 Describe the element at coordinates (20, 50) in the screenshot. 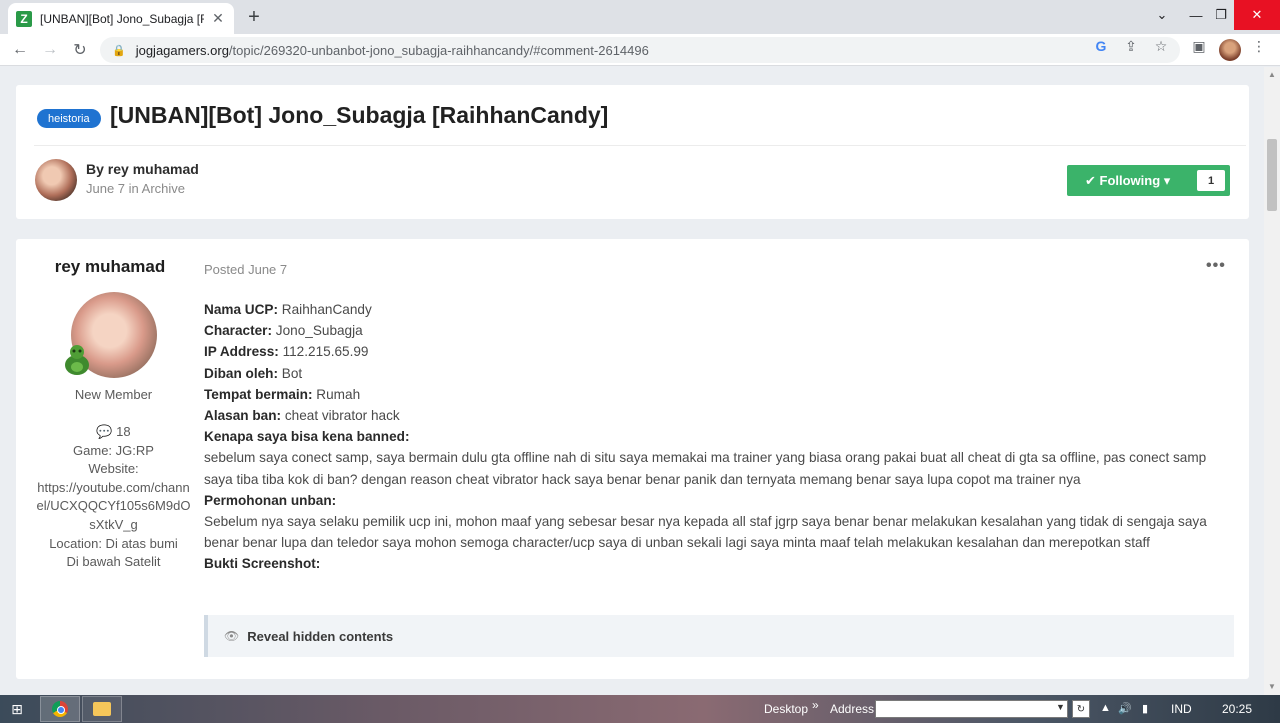

I see `back-icon: ←` at that location.